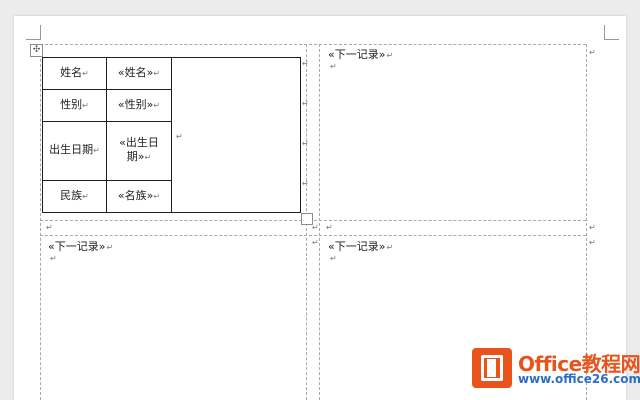  Describe the element at coordinates (556, 370) in the screenshot. I see `office26-logo: Office教程网 www.office26.com` at that location.